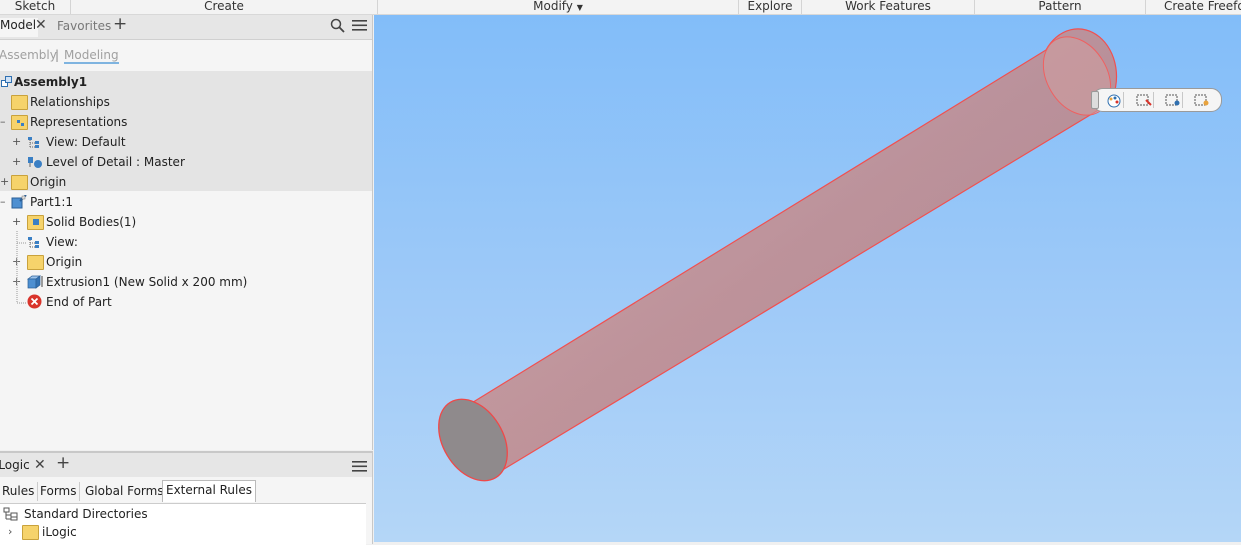 The height and width of the screenshot is (545, 1241). What do you see at coordinates (186, 162) in the screenshot?
I see `tree-node-level-of-detail: + Level of Detail : Master` at bounding box center [186, 162].